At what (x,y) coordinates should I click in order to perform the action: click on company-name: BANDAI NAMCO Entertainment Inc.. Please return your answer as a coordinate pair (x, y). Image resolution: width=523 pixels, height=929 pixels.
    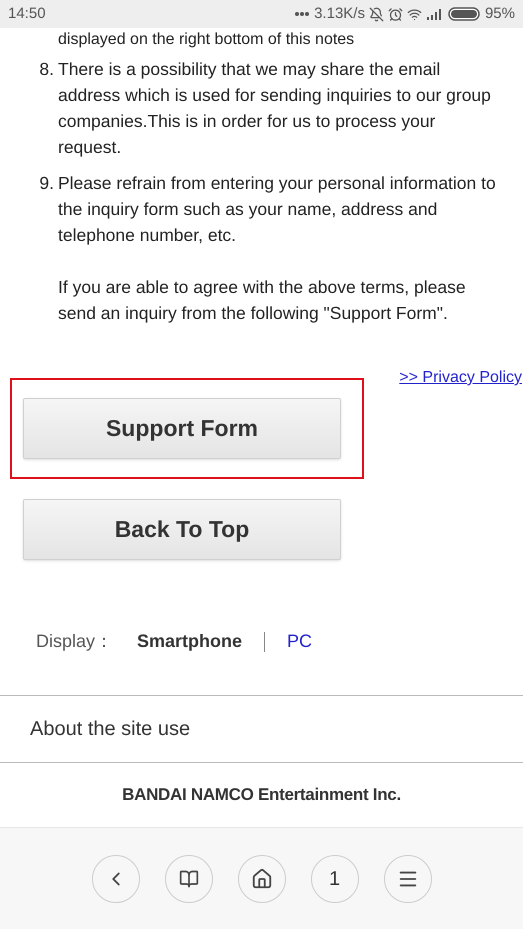
    Looking at the image, I should click on (261, 795).